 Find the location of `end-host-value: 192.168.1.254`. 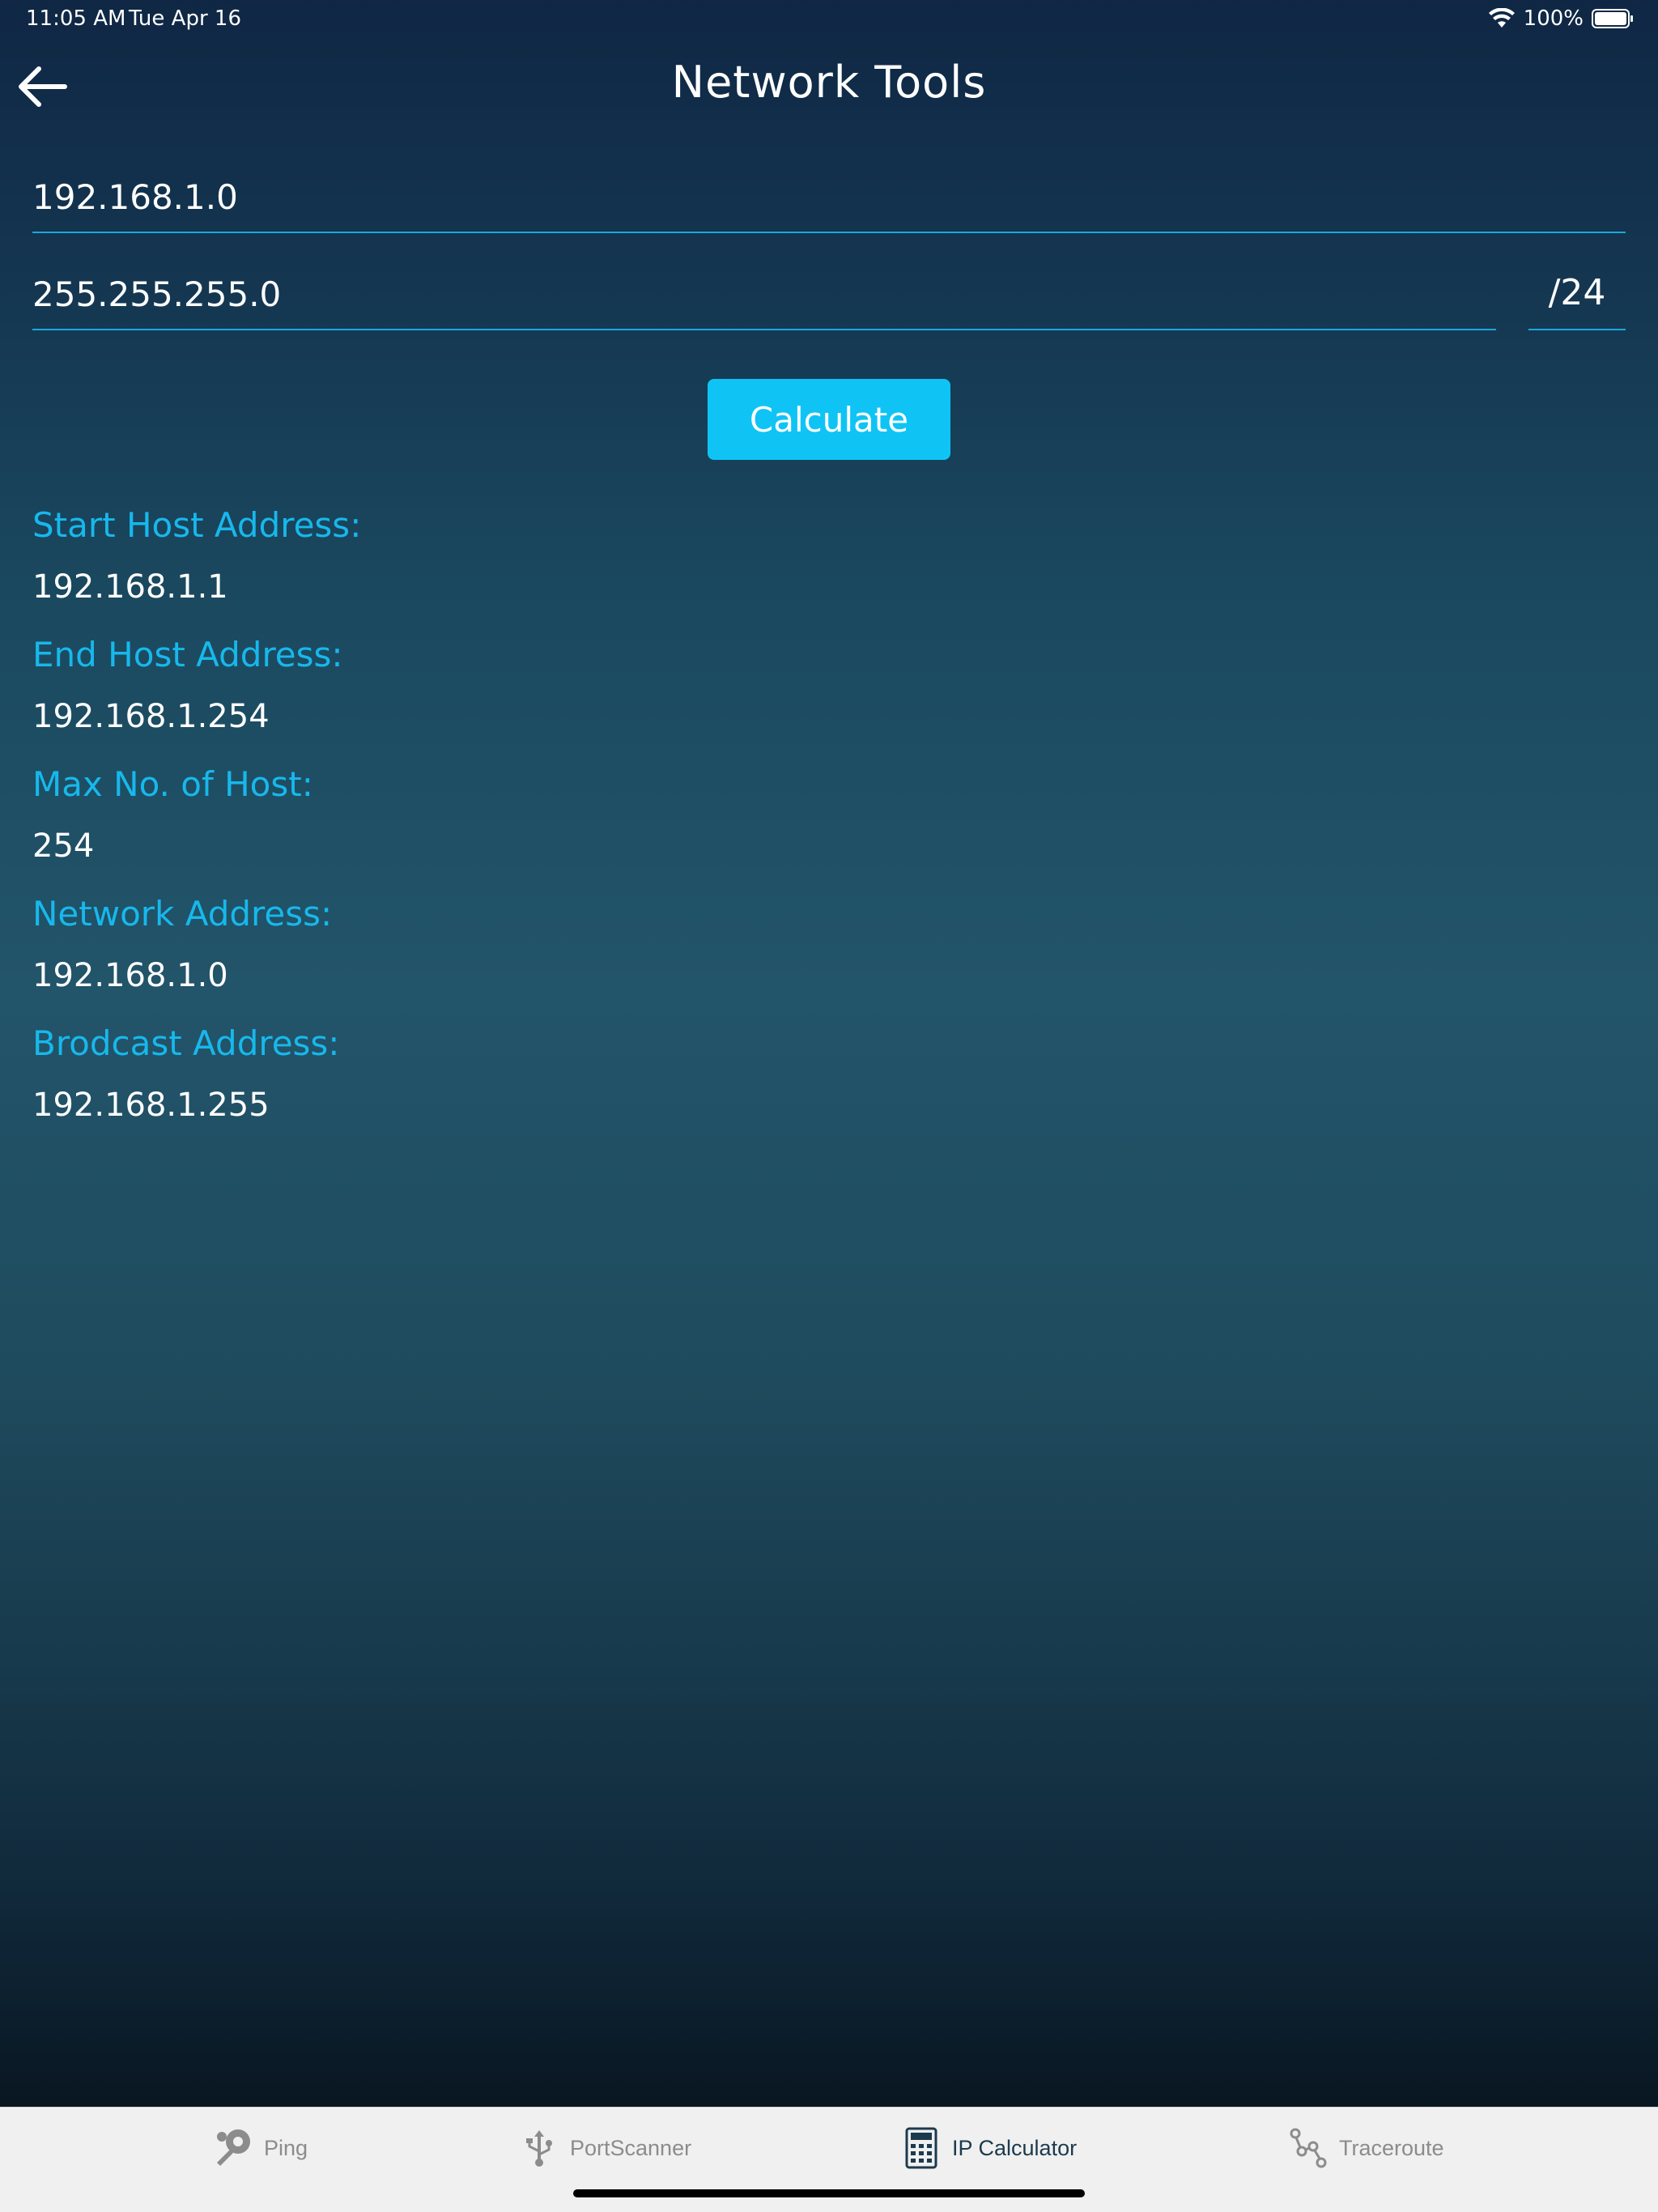

end-host-value: 192.168.1.254 is located at coordinates (151, 716).